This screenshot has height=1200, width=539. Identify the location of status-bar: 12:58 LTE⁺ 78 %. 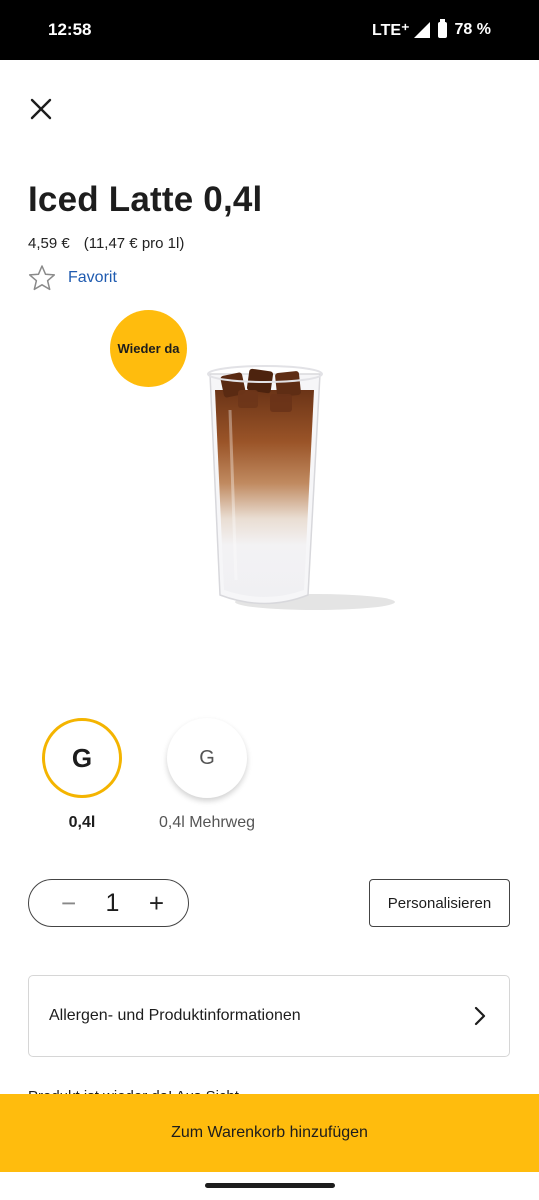
(269, 30).